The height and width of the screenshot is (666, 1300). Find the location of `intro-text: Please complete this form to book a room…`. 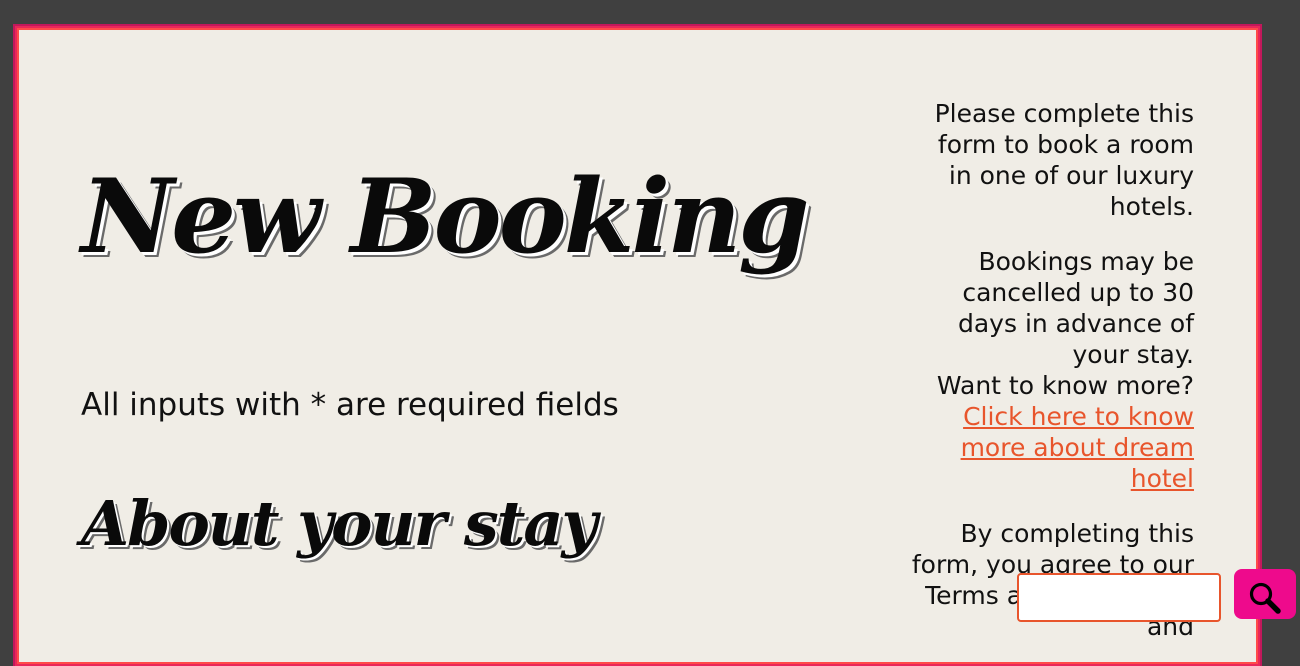

intro-text: Please complete this form to book a room… is located at coordinates (1064, 160).